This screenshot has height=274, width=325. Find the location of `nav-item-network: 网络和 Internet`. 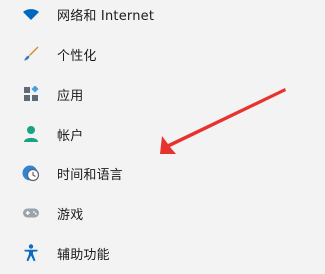

nav-item-network: 网络和 Internet is located at coordinates (162, 14).